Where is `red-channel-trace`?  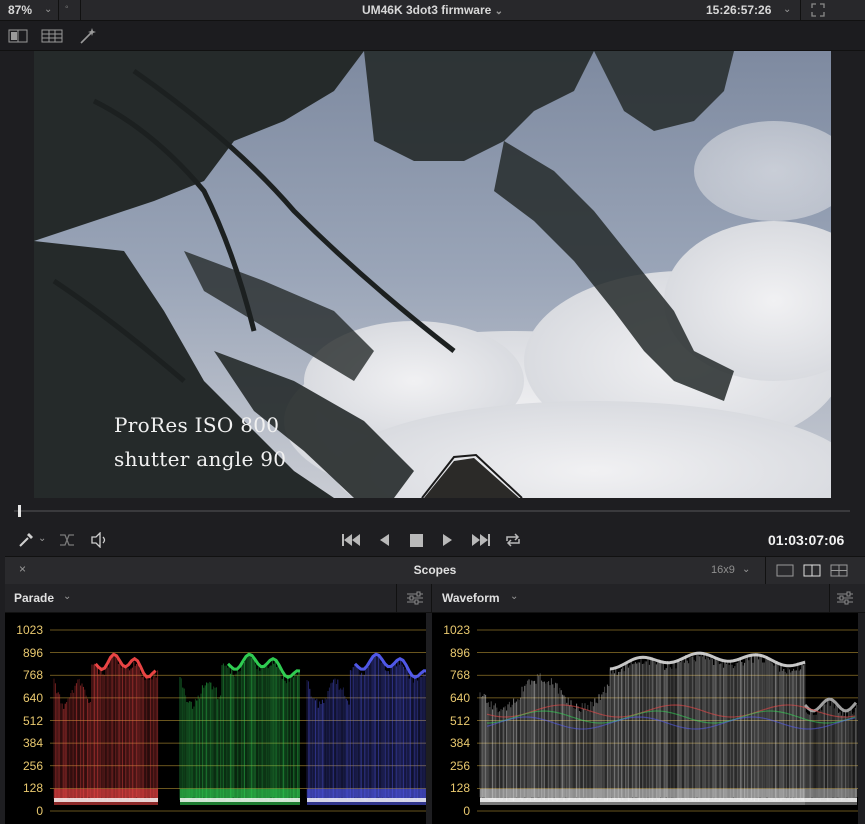
red-channel-trace is located at coordinates (106, 728).